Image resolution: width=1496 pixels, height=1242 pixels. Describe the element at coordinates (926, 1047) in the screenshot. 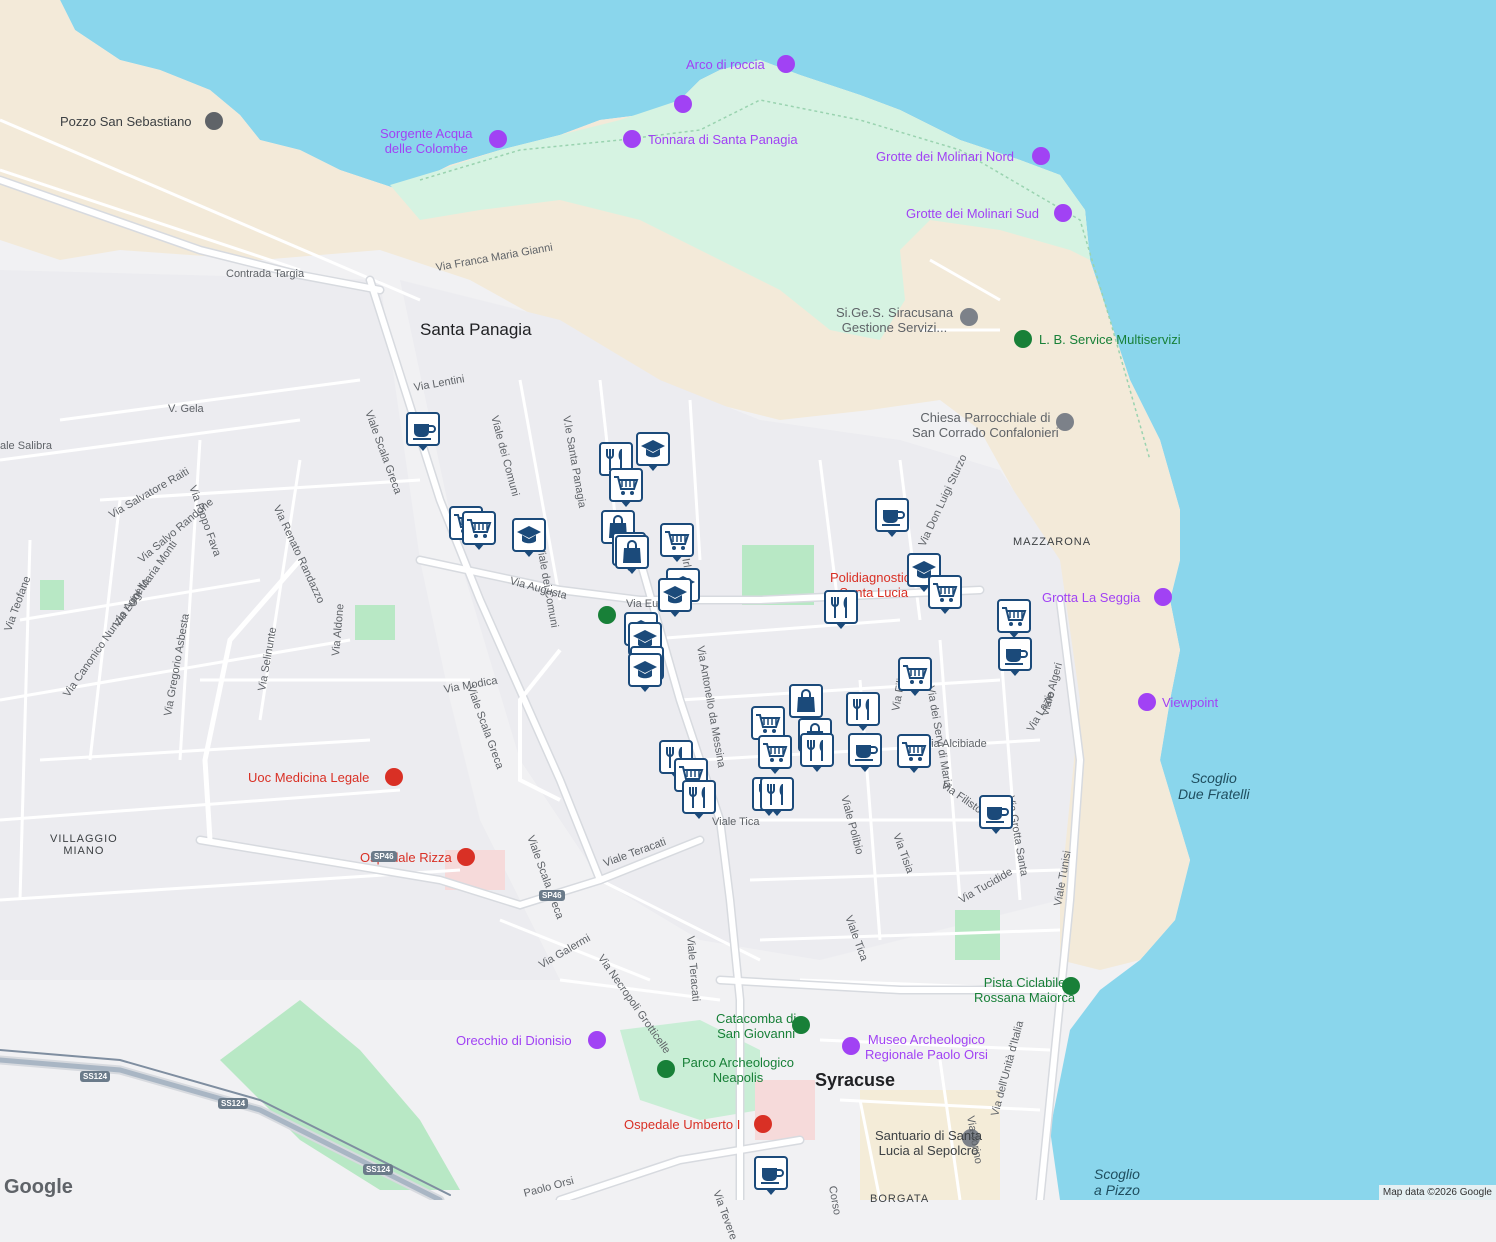

I see `poi-label: Museo Archeologico Regionale Paolo Orsi` at that location.